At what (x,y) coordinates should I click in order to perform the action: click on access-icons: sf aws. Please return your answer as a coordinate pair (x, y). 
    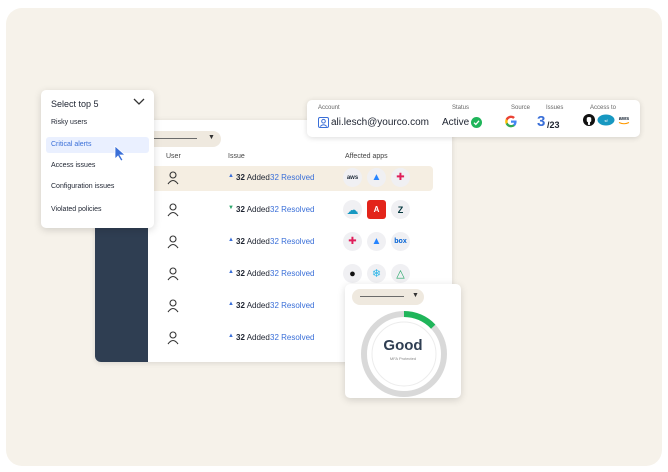
    Looking at the image, I should click on (607, 120).